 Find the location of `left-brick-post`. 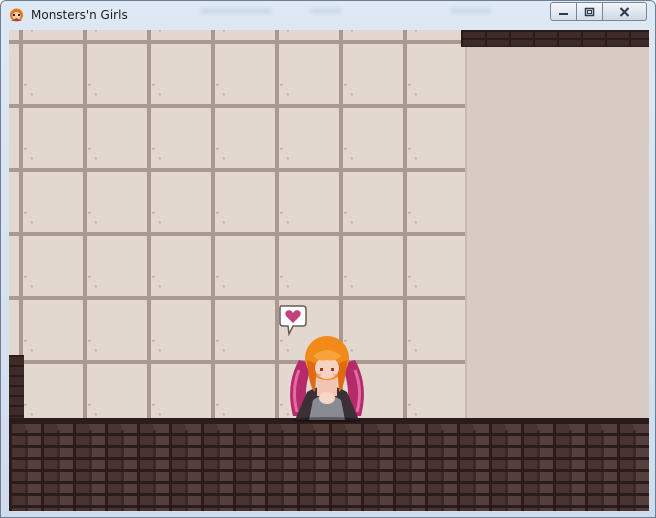

left-brick-post is located at coordinates (16, 390).